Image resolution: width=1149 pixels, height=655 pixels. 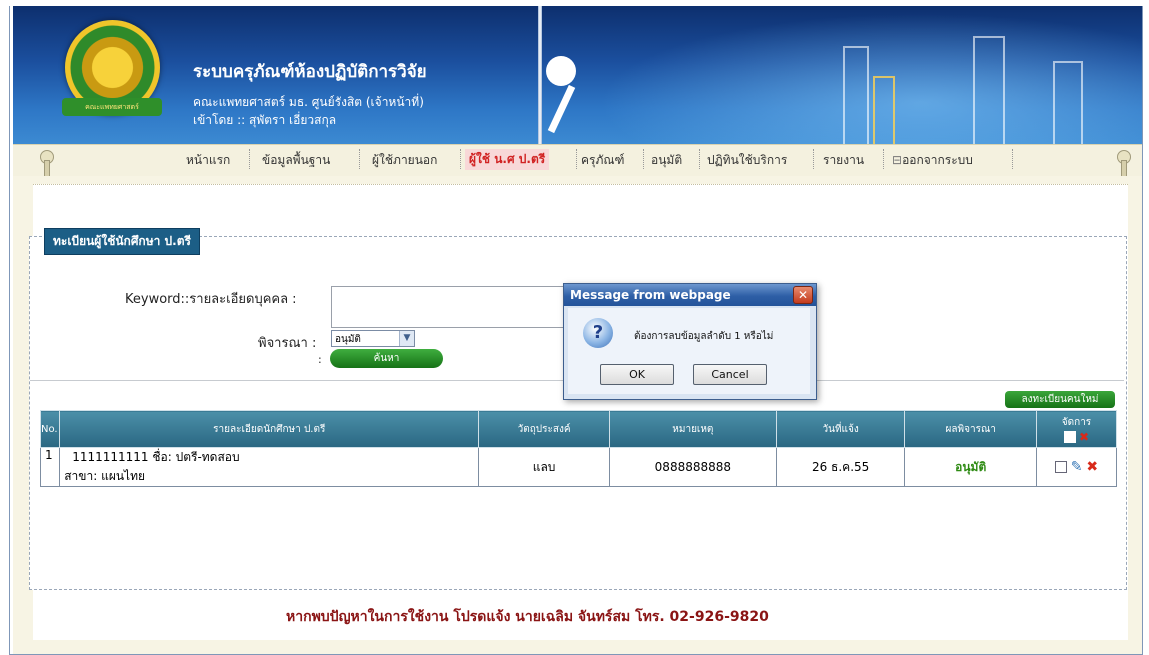 What do you see at coordinates (269, 467) in the screenshot?
I see `cell-detail: 1111111111 ชื่อ: ปตรี-ทดสอบ สาขา: แผนไทย` at bounding box center [269, 467].